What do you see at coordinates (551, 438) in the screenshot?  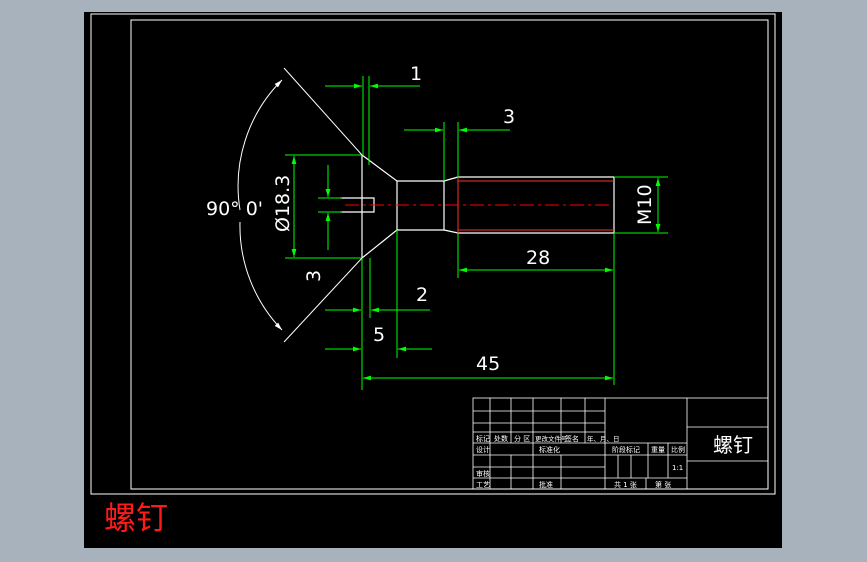 I see `tb-change-doc: 更改文件号` at bounding box center [551, 438].